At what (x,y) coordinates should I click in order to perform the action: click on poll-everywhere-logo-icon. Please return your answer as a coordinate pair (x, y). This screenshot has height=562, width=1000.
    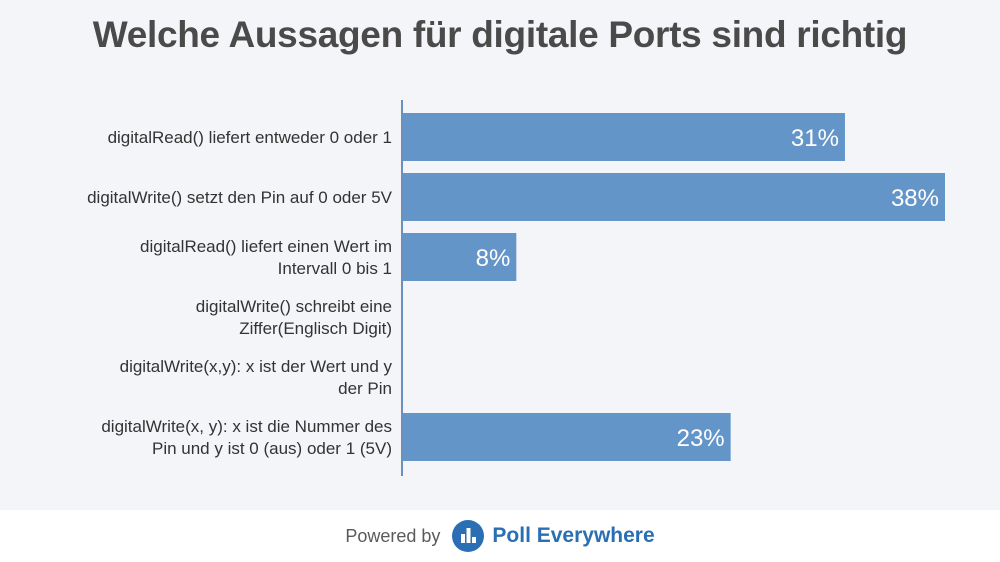
    Looking at the image, I should click on (468, 536).